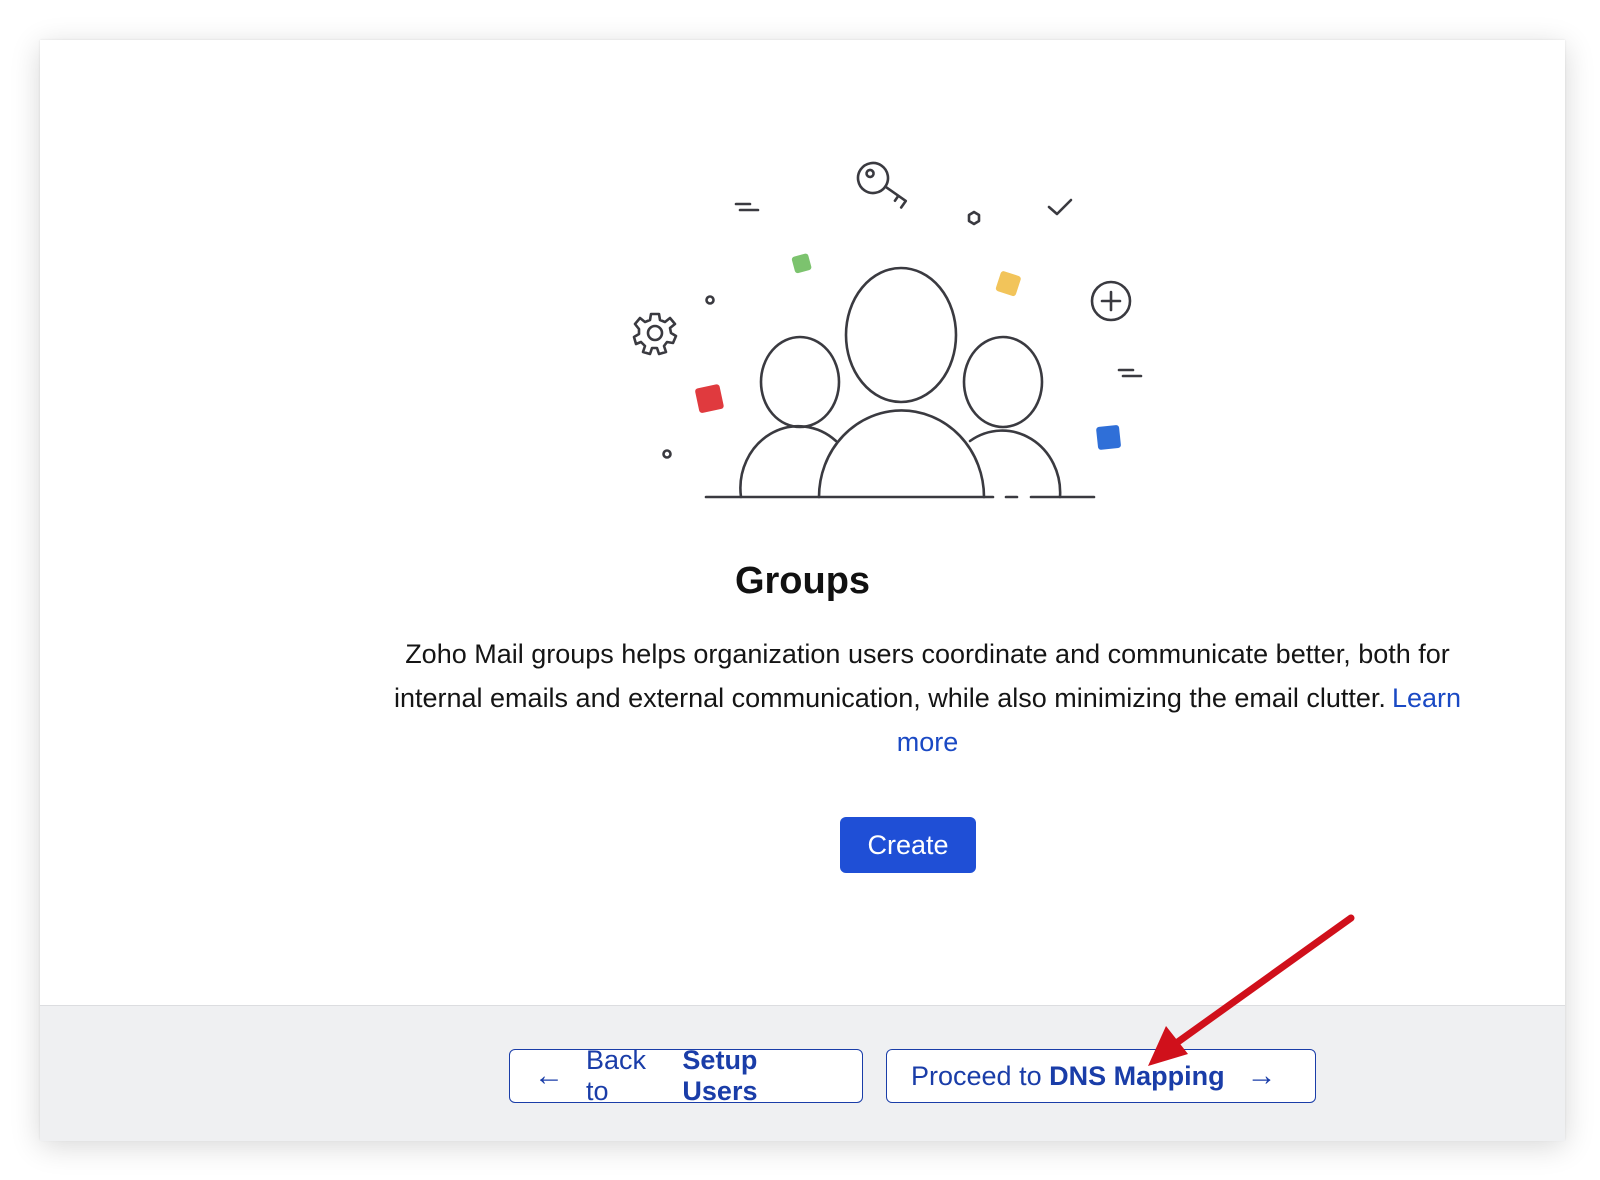 This screenshot has width=1600, height=1180. I want to click on people-group-icon, so click(900, 382).